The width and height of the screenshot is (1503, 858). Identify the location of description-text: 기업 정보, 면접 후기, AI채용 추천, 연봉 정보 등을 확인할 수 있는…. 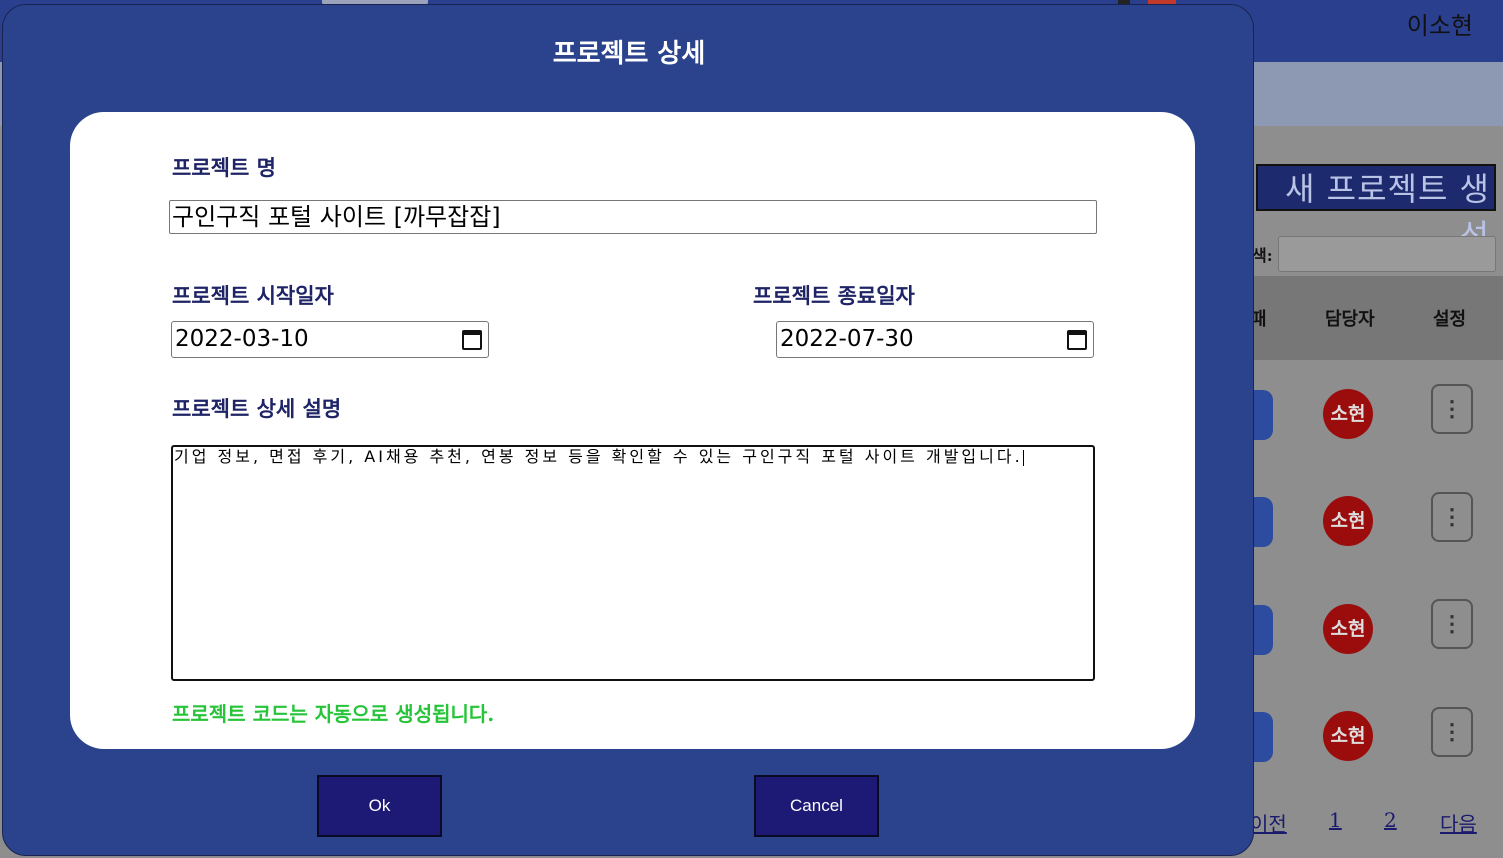
(598, 456).